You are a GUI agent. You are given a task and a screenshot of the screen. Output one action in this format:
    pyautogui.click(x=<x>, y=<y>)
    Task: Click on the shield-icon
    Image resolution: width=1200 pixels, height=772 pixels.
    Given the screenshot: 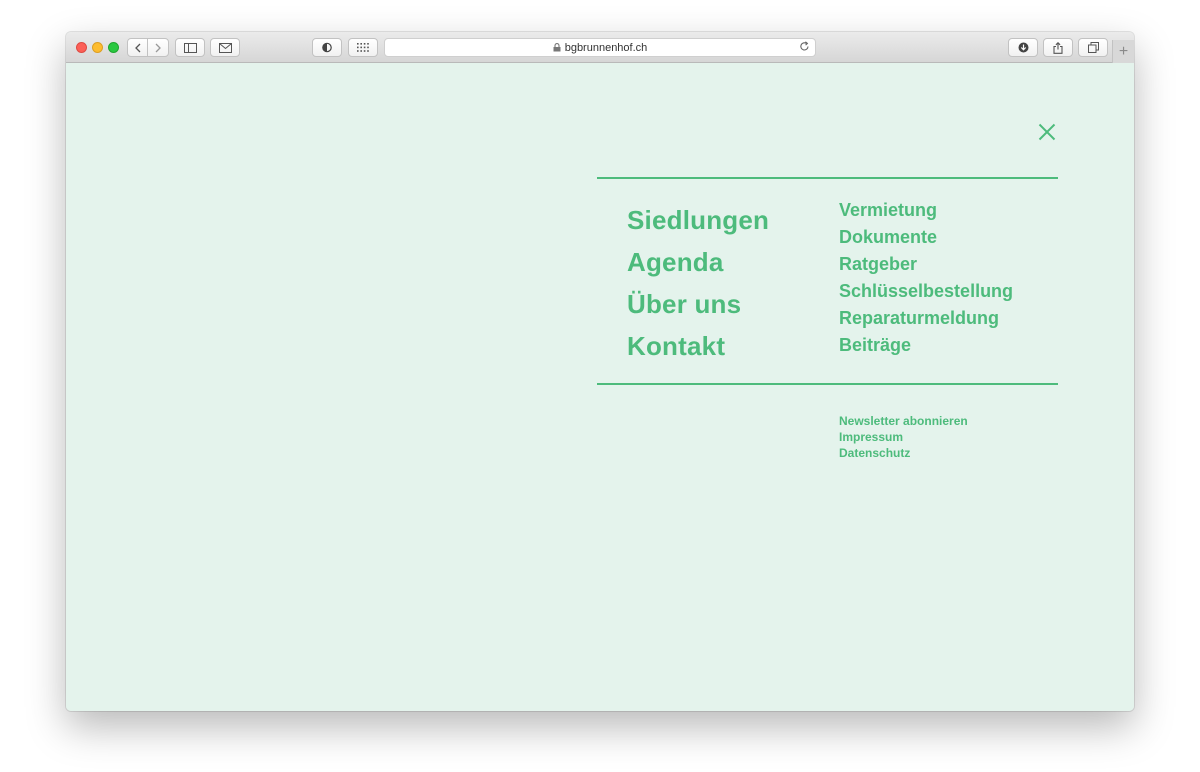 What is the action you would take?
    pyautogui.click(x=327, y=47)
    